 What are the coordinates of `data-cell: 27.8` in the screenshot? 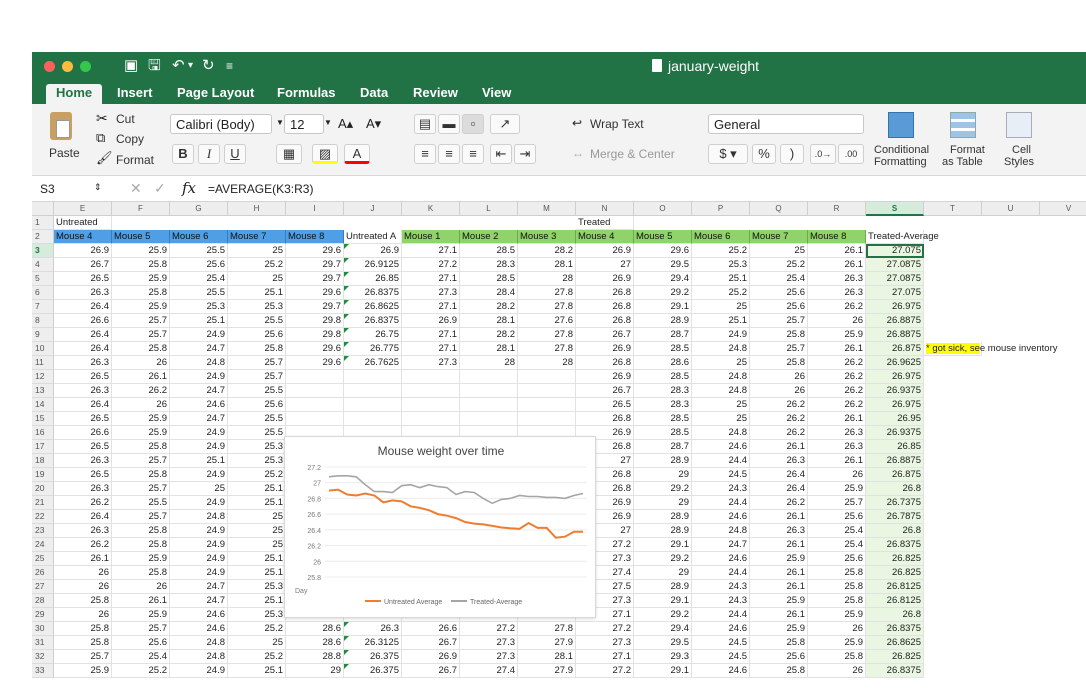 It's located at (547, 335).